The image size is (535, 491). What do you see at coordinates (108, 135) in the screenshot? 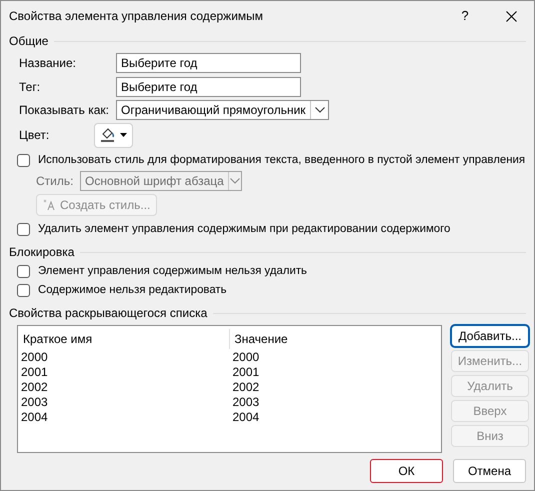
I see `paint-bucket-icon` at bounding box center [108, 135].